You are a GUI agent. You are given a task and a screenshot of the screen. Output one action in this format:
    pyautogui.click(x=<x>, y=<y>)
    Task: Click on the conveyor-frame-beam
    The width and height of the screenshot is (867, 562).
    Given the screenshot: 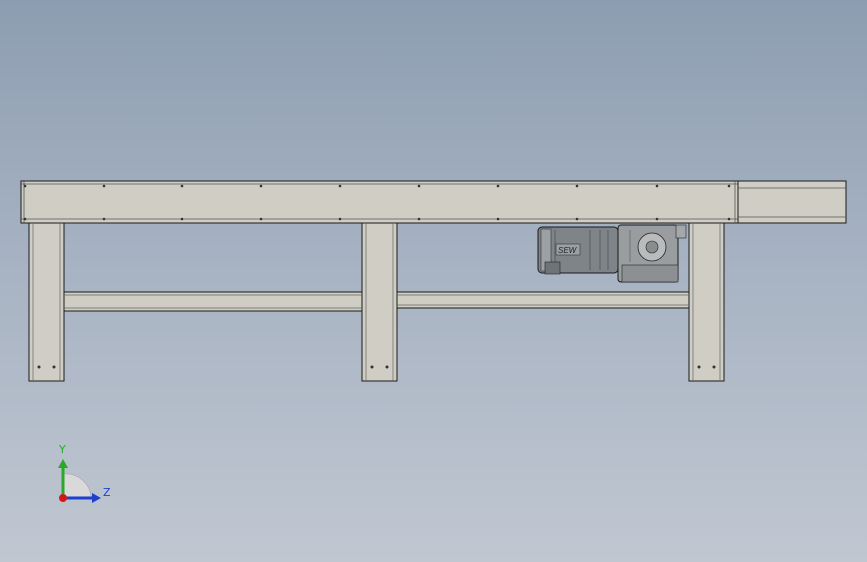 What is the action you would take?
    pyautogui.click(x=379, y=202)
    